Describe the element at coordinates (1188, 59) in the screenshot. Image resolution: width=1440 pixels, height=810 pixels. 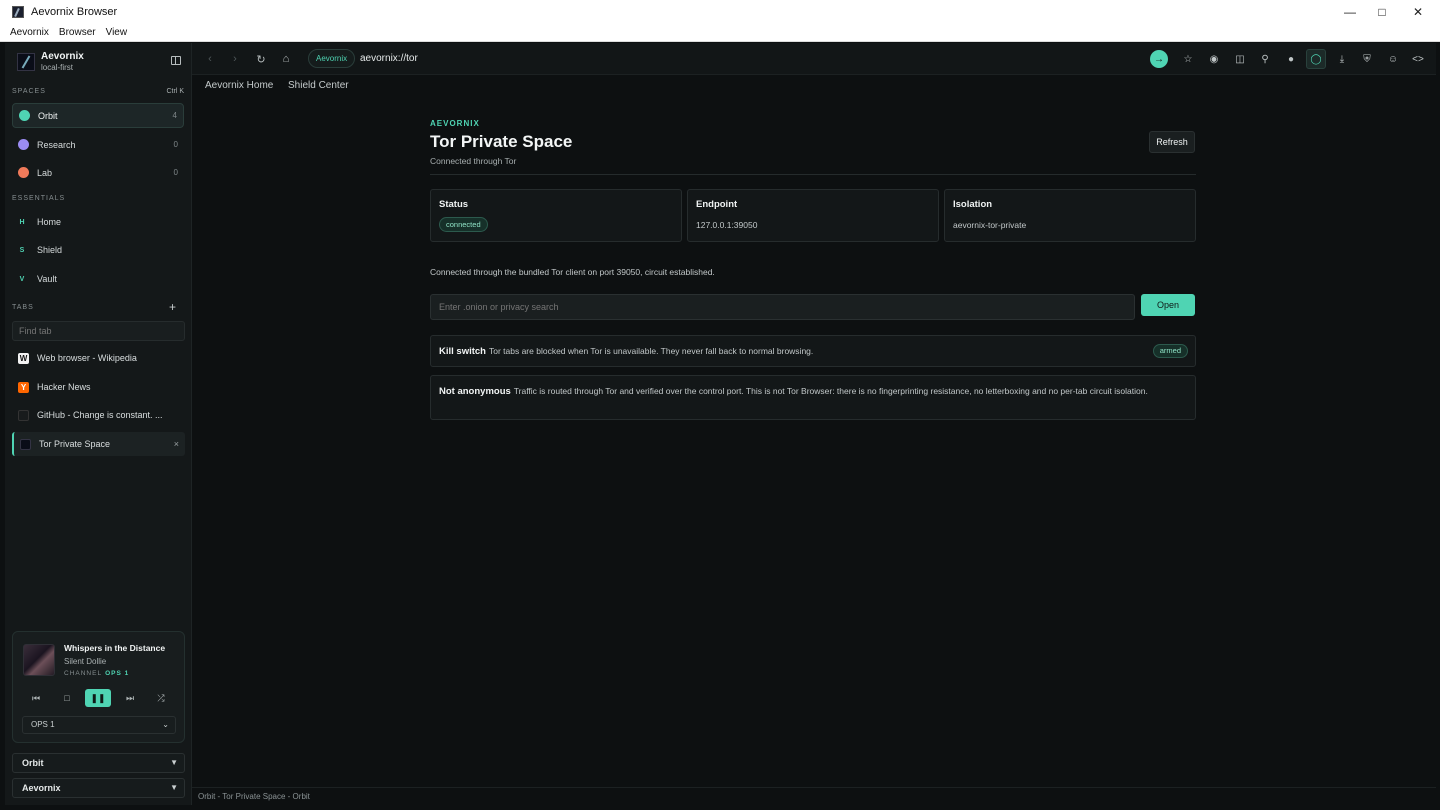
I see `star-icon: ☆` at that location.